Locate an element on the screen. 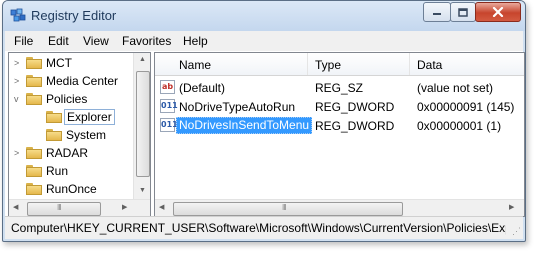 The height and width of the screenshot is (267, 550). menu-favorites: Favorites is located at coordinates (146, 41).